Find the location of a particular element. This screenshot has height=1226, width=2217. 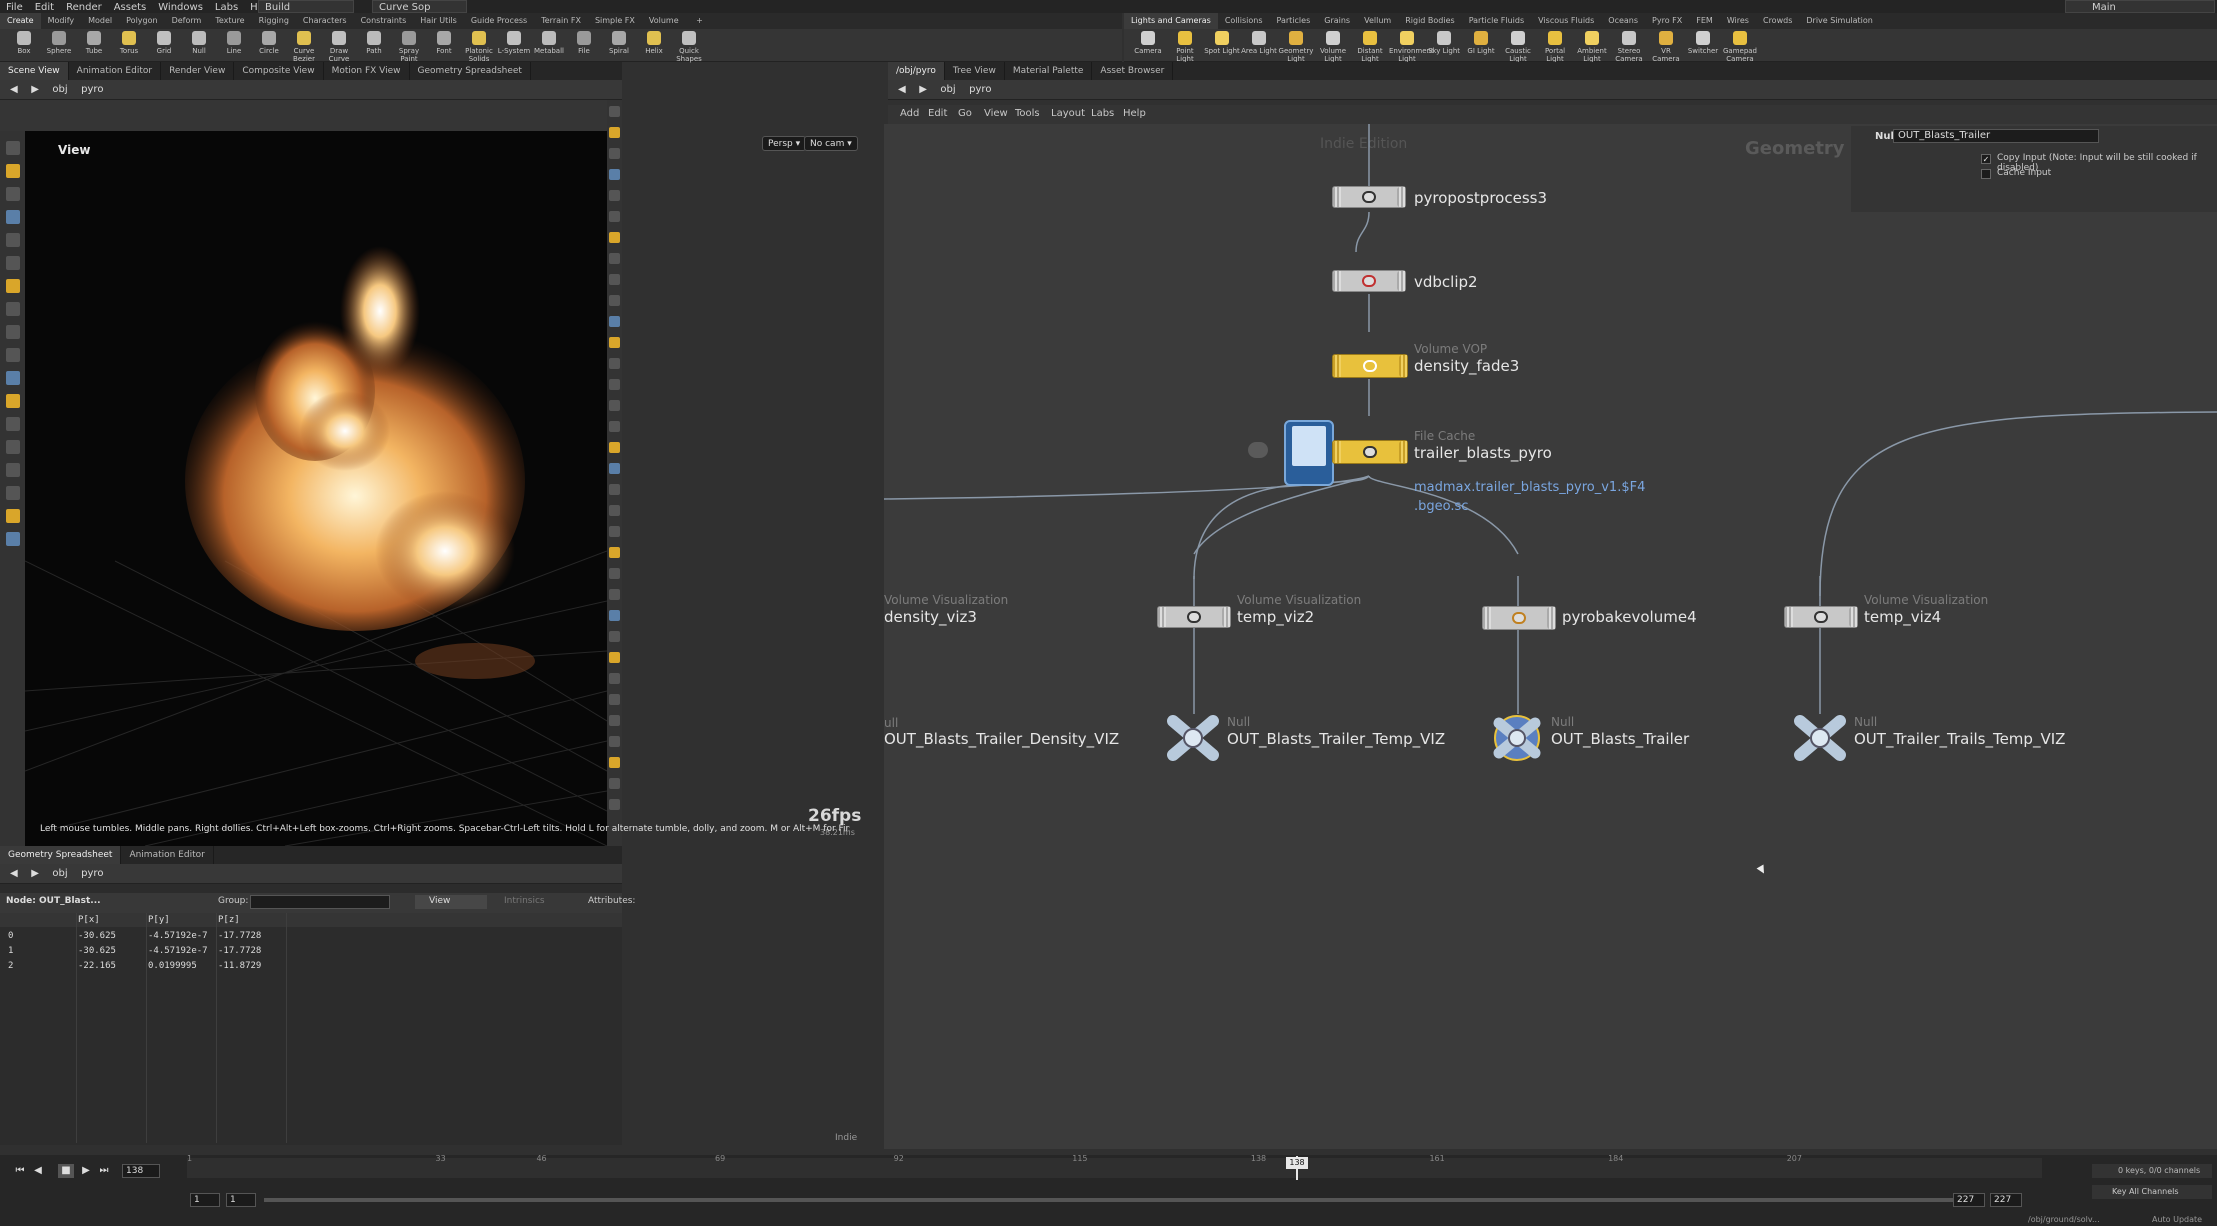

shelf-tab: Grains is located at coordinates (1337, 21).